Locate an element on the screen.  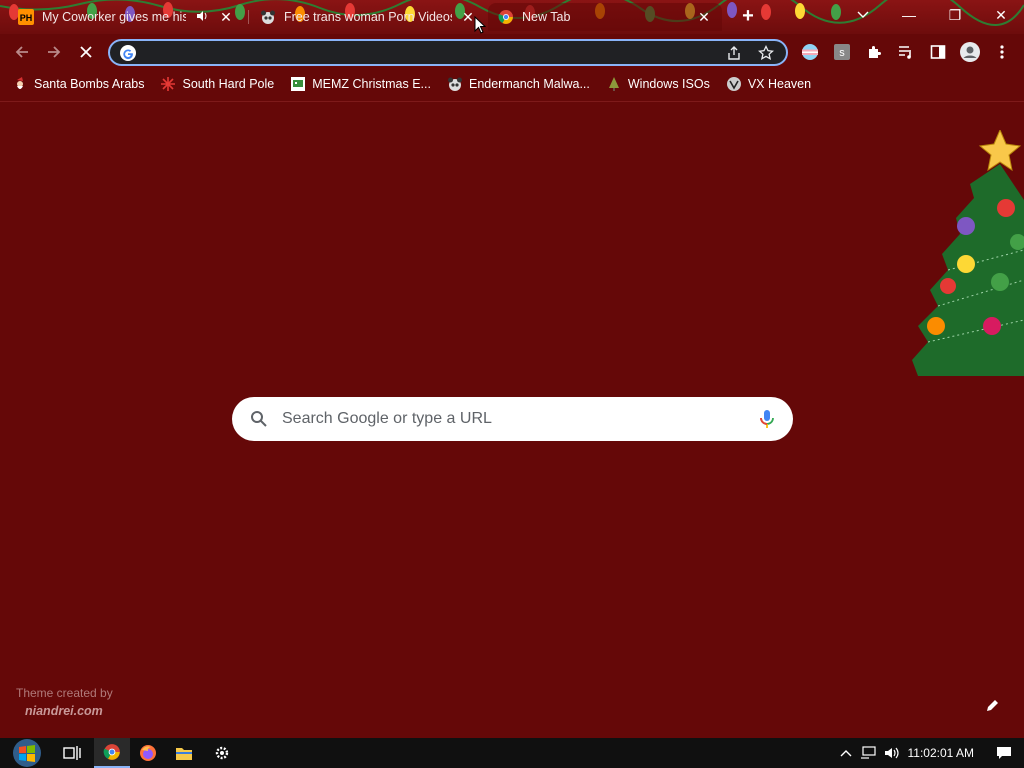
taskbar-chrome is located at coordinates (112, 753).